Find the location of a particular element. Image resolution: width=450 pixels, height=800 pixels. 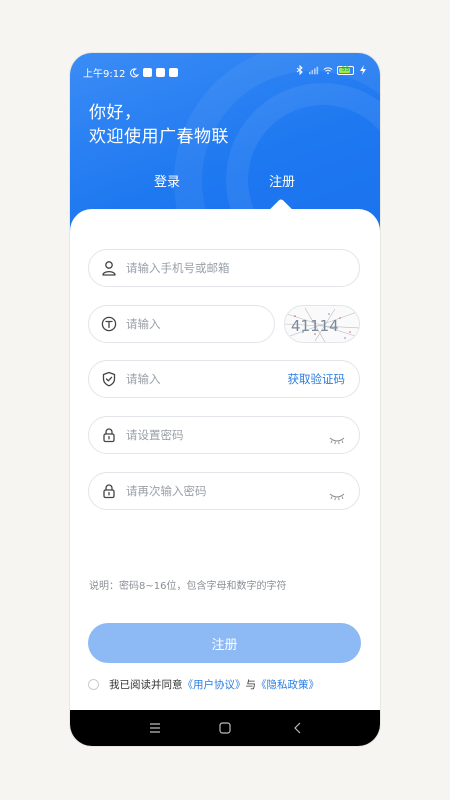

battery-icon: 55 is located at coordinates (345, 70).